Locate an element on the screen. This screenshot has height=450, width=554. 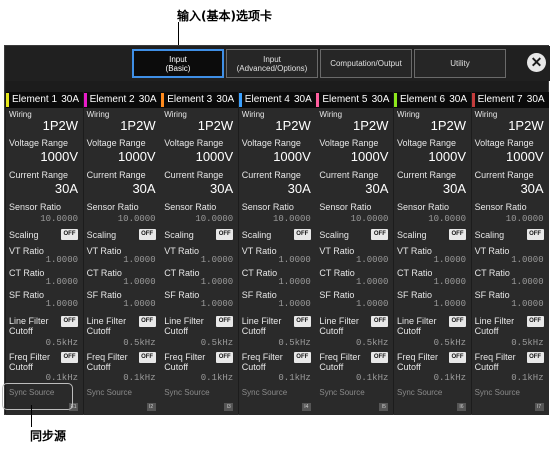
tab-input-basic: Input (Basic) is located at coordinates (178, 63).